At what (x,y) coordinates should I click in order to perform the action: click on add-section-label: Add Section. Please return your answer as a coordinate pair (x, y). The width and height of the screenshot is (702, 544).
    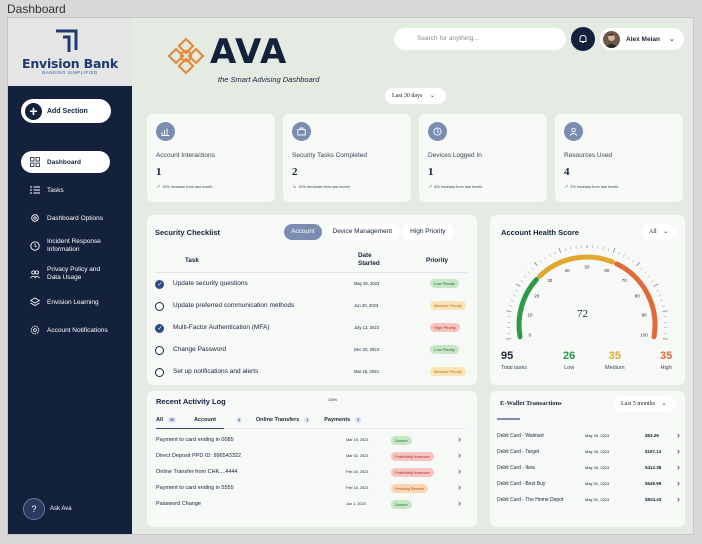
    Looking at the image, I should click on (67, 111).